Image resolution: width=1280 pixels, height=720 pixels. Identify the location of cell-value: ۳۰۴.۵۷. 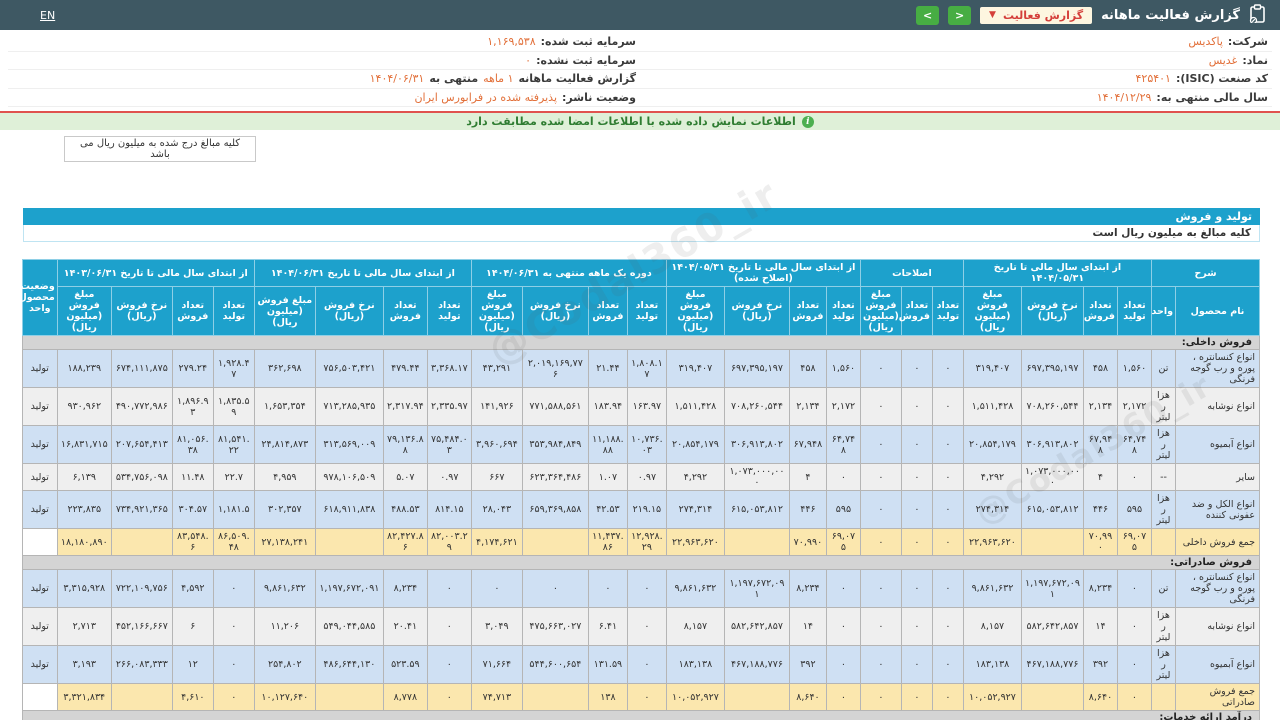
(192, 509).